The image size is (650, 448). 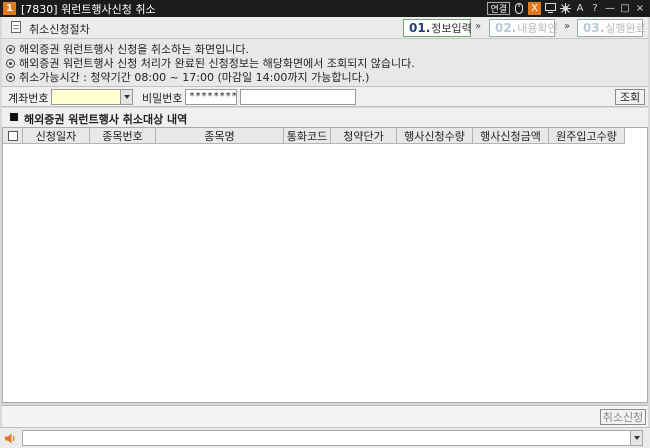 What do you see at coordinates (325, 8) in the screenshot?
I see `title-bar: 1 [7830] 워런트행사신청 취소 연결 X A ? — □ ×` at bounding box center [325, 8].